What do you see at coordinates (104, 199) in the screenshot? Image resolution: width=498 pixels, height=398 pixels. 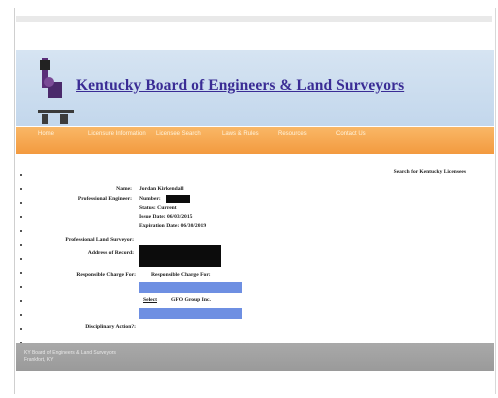 I see `professional-engineer-label: Professional Engineer:` at bounding box center [104, 199].